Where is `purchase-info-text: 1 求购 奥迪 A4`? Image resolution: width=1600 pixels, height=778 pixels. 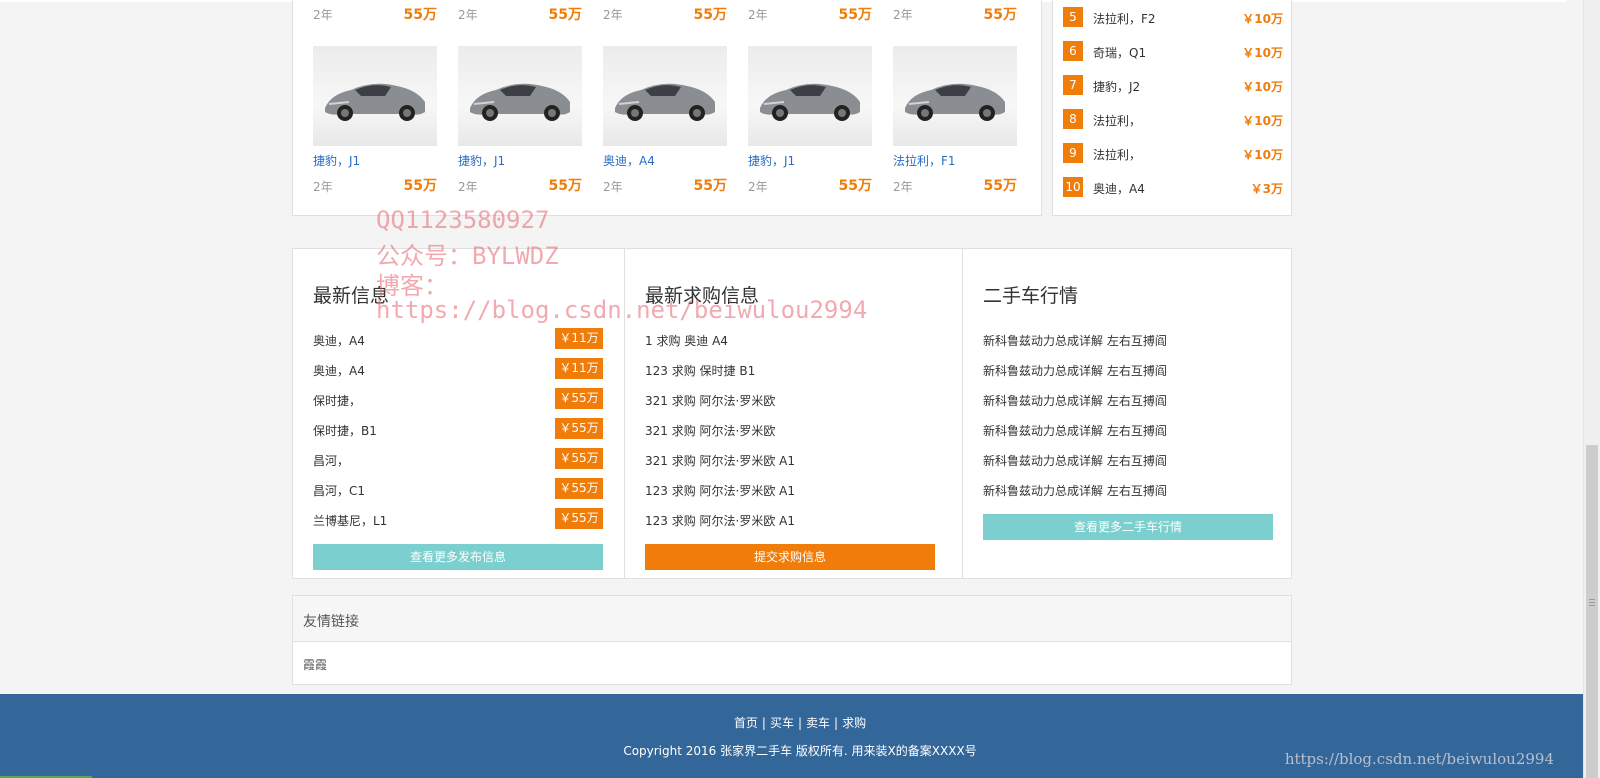 purchase-info-text: 1 求购 奥迪 A4 is located at coordinates (686, 340).